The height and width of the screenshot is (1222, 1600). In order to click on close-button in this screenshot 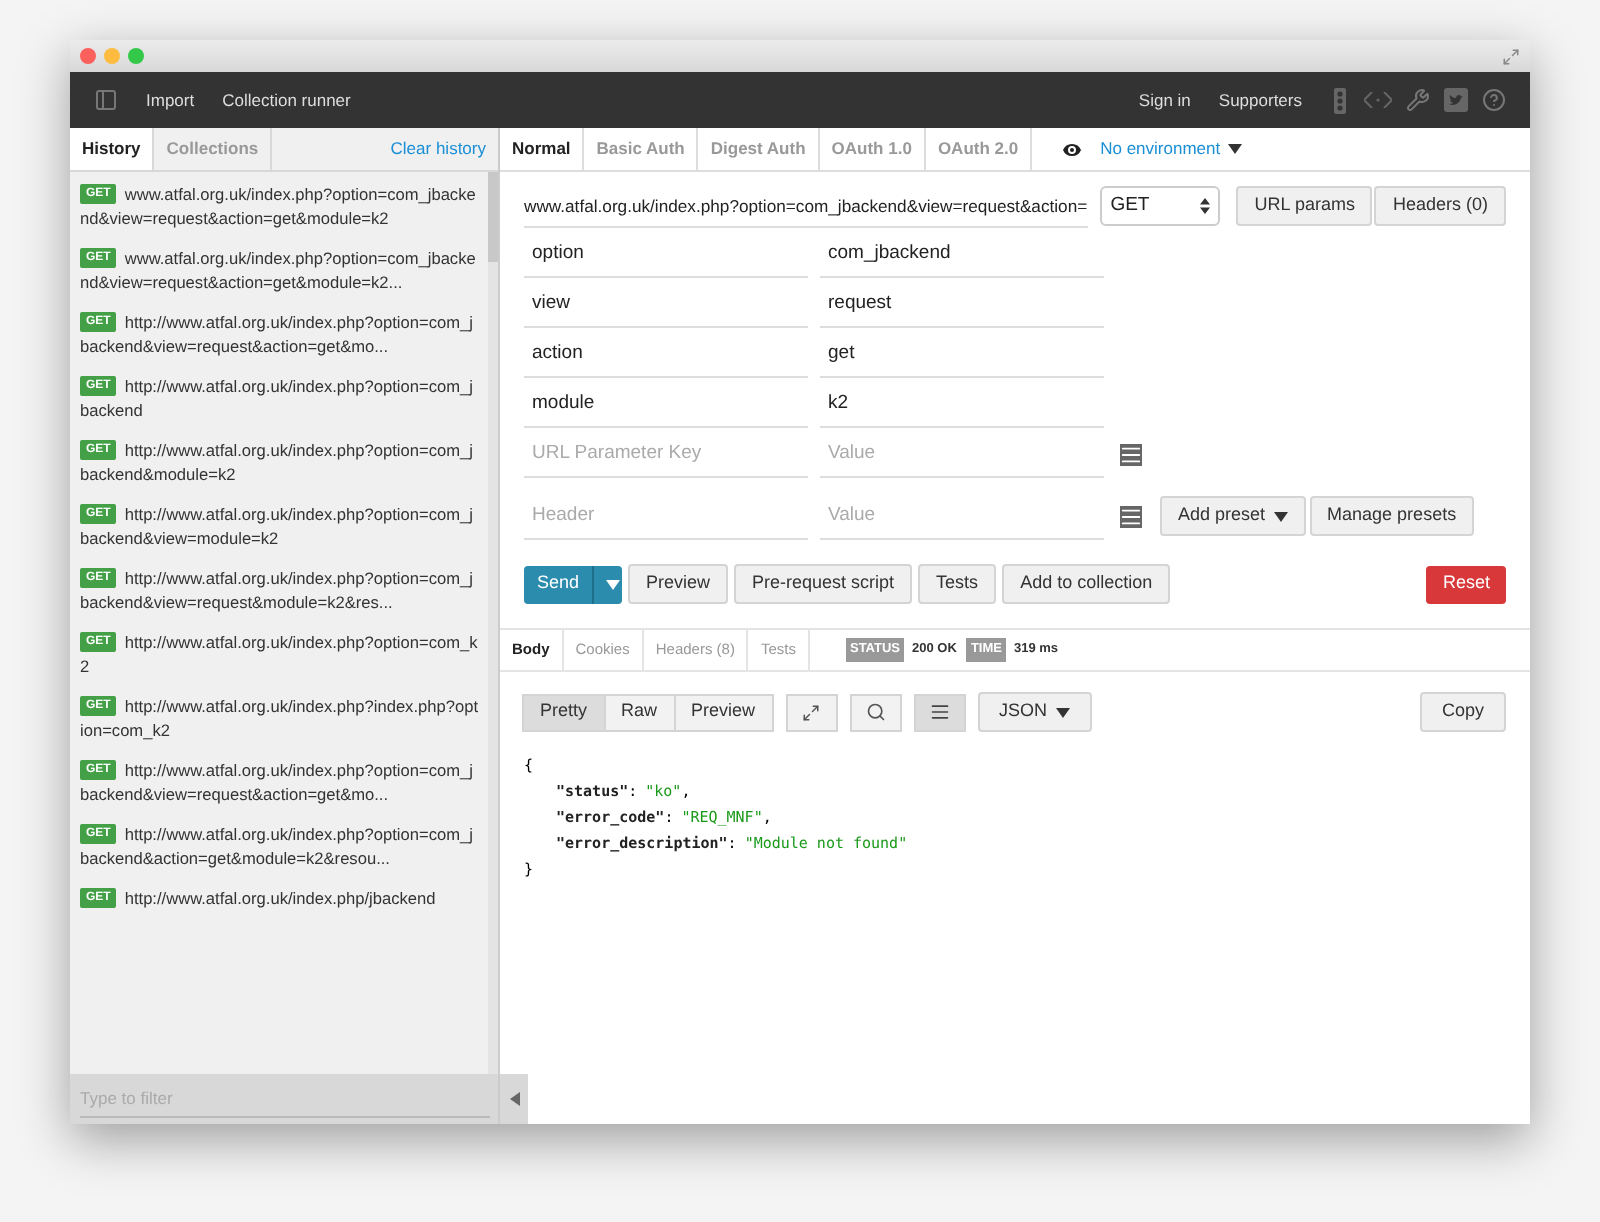, I will do `click(88, 56)`.